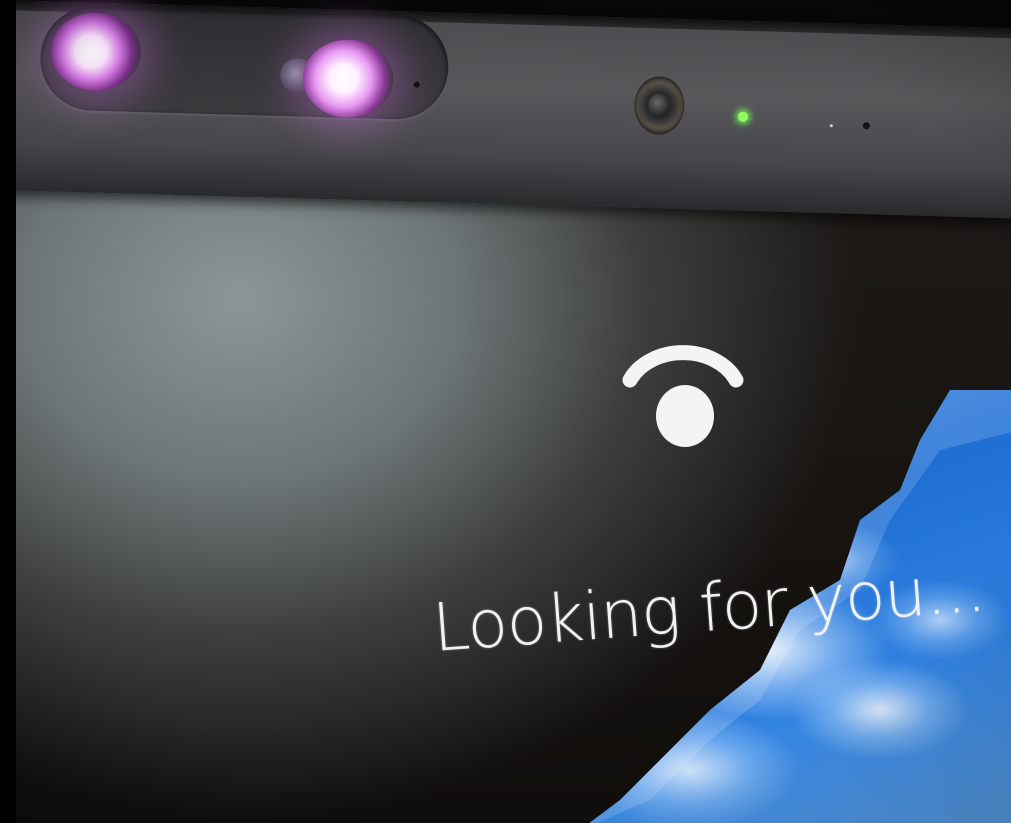  What do you see at coordinates (683, 366) in the screenshot?
I see `recognition-arc` at bounding box center [683, 366].